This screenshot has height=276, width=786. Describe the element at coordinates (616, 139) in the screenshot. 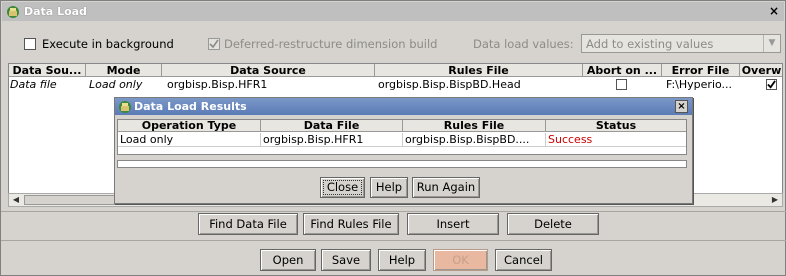

I see `cell-status: Success` at that location.